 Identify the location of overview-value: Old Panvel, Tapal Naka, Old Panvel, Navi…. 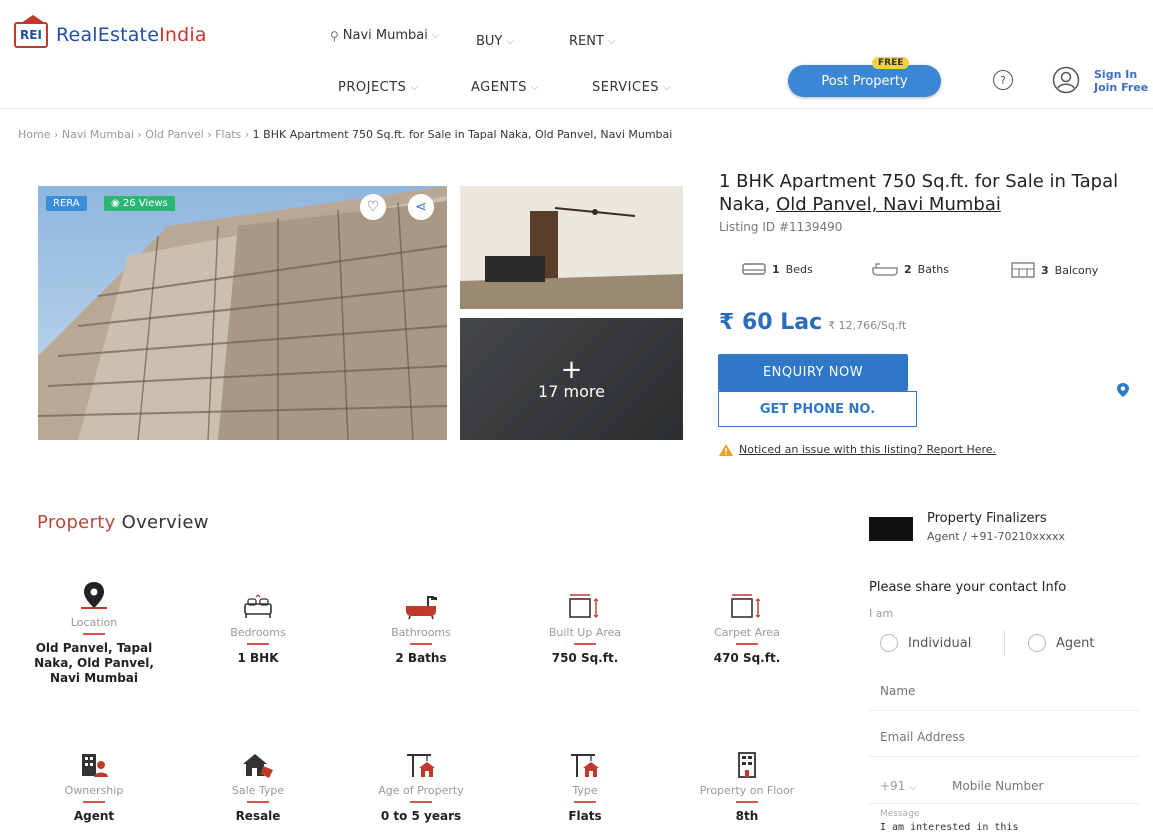
(94, 663).